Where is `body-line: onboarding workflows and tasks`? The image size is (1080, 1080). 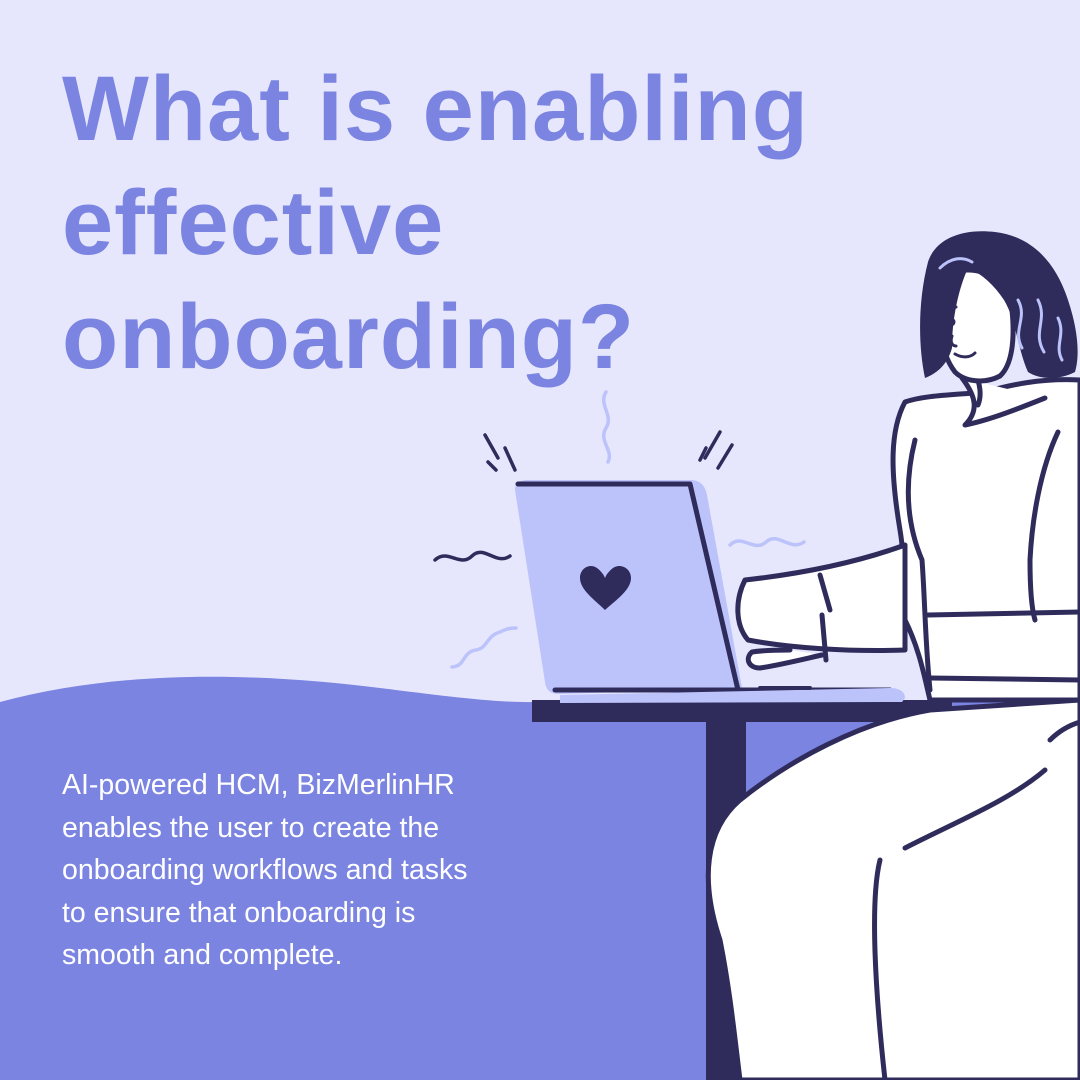 body-line: onboarding workflows and tasks is located at coordinates (265, 870).